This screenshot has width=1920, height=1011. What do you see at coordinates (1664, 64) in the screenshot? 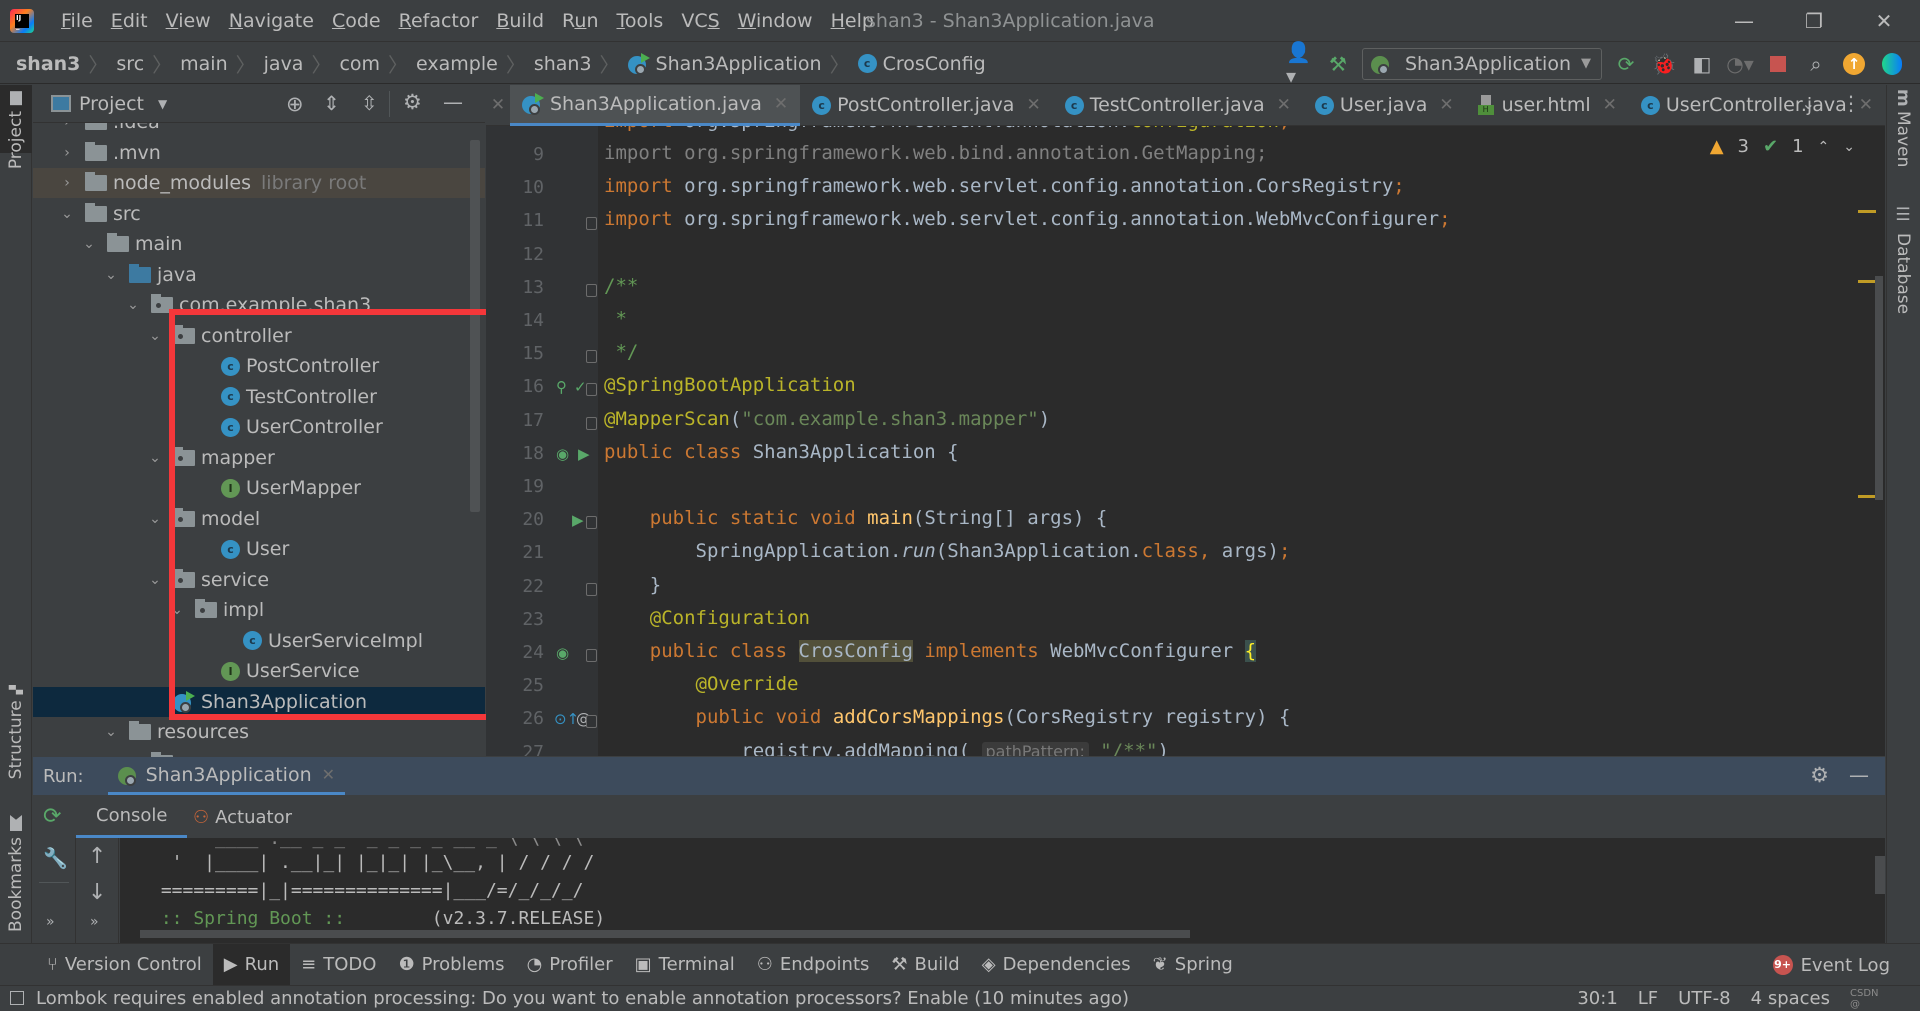
I see `debug-icon: 🐞` at bounding box center [1664, 64].